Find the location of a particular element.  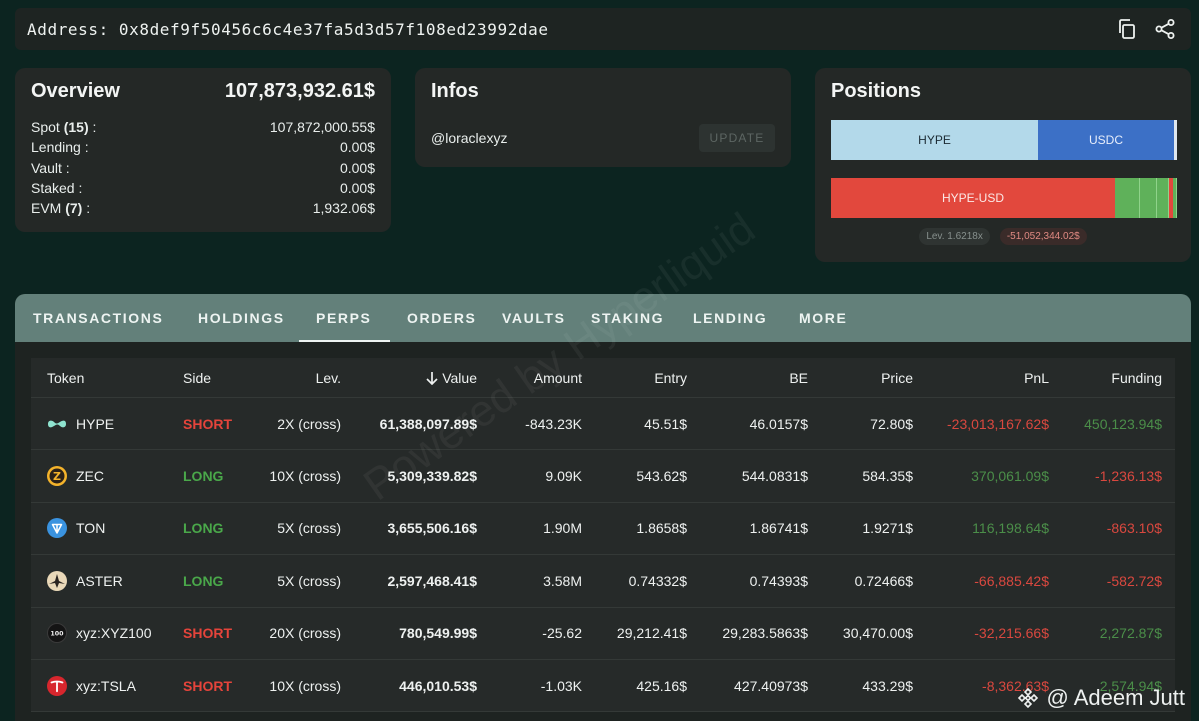

svg-text: 100 is located at coordinates (57, 634).